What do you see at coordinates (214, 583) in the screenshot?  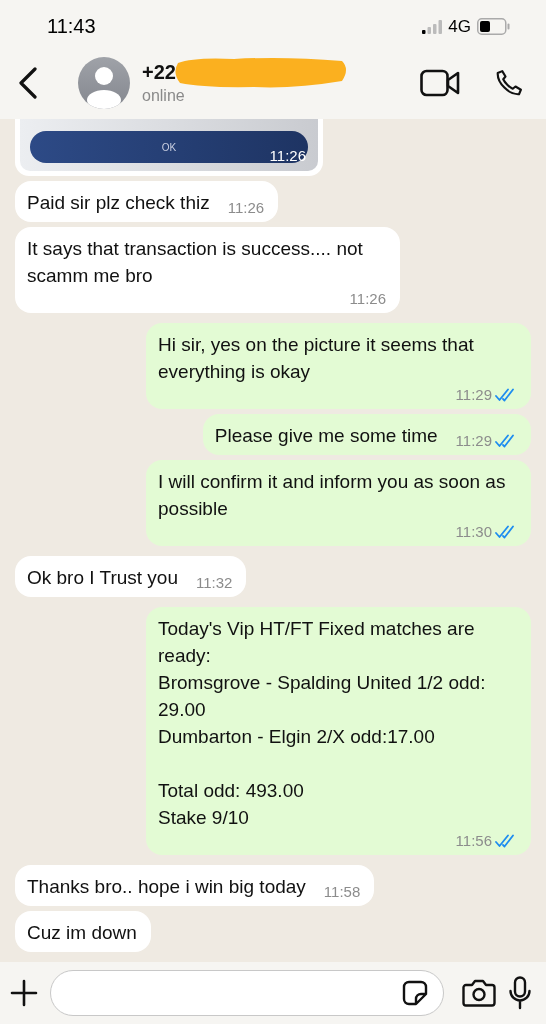 I see `message-time: 11:32` at bounding box center [214, 583].